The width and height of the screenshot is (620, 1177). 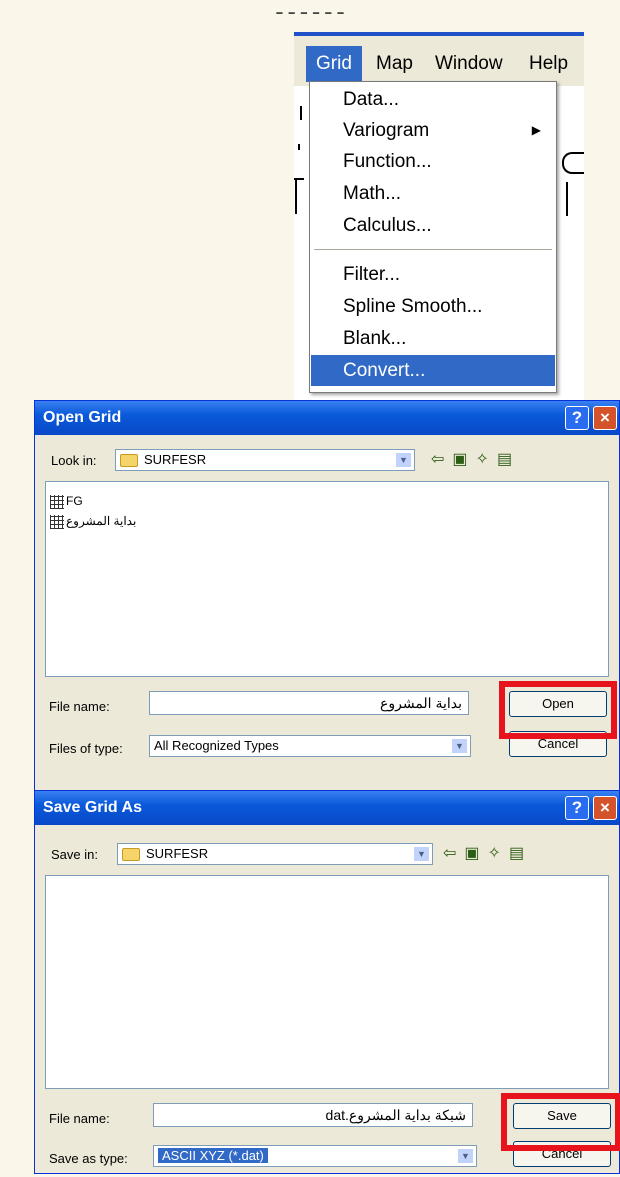 What do you see at coordinates (386, 130) in the screenshot?
I see `menu-item-label: Variogram` at bounding box center [386, 130].